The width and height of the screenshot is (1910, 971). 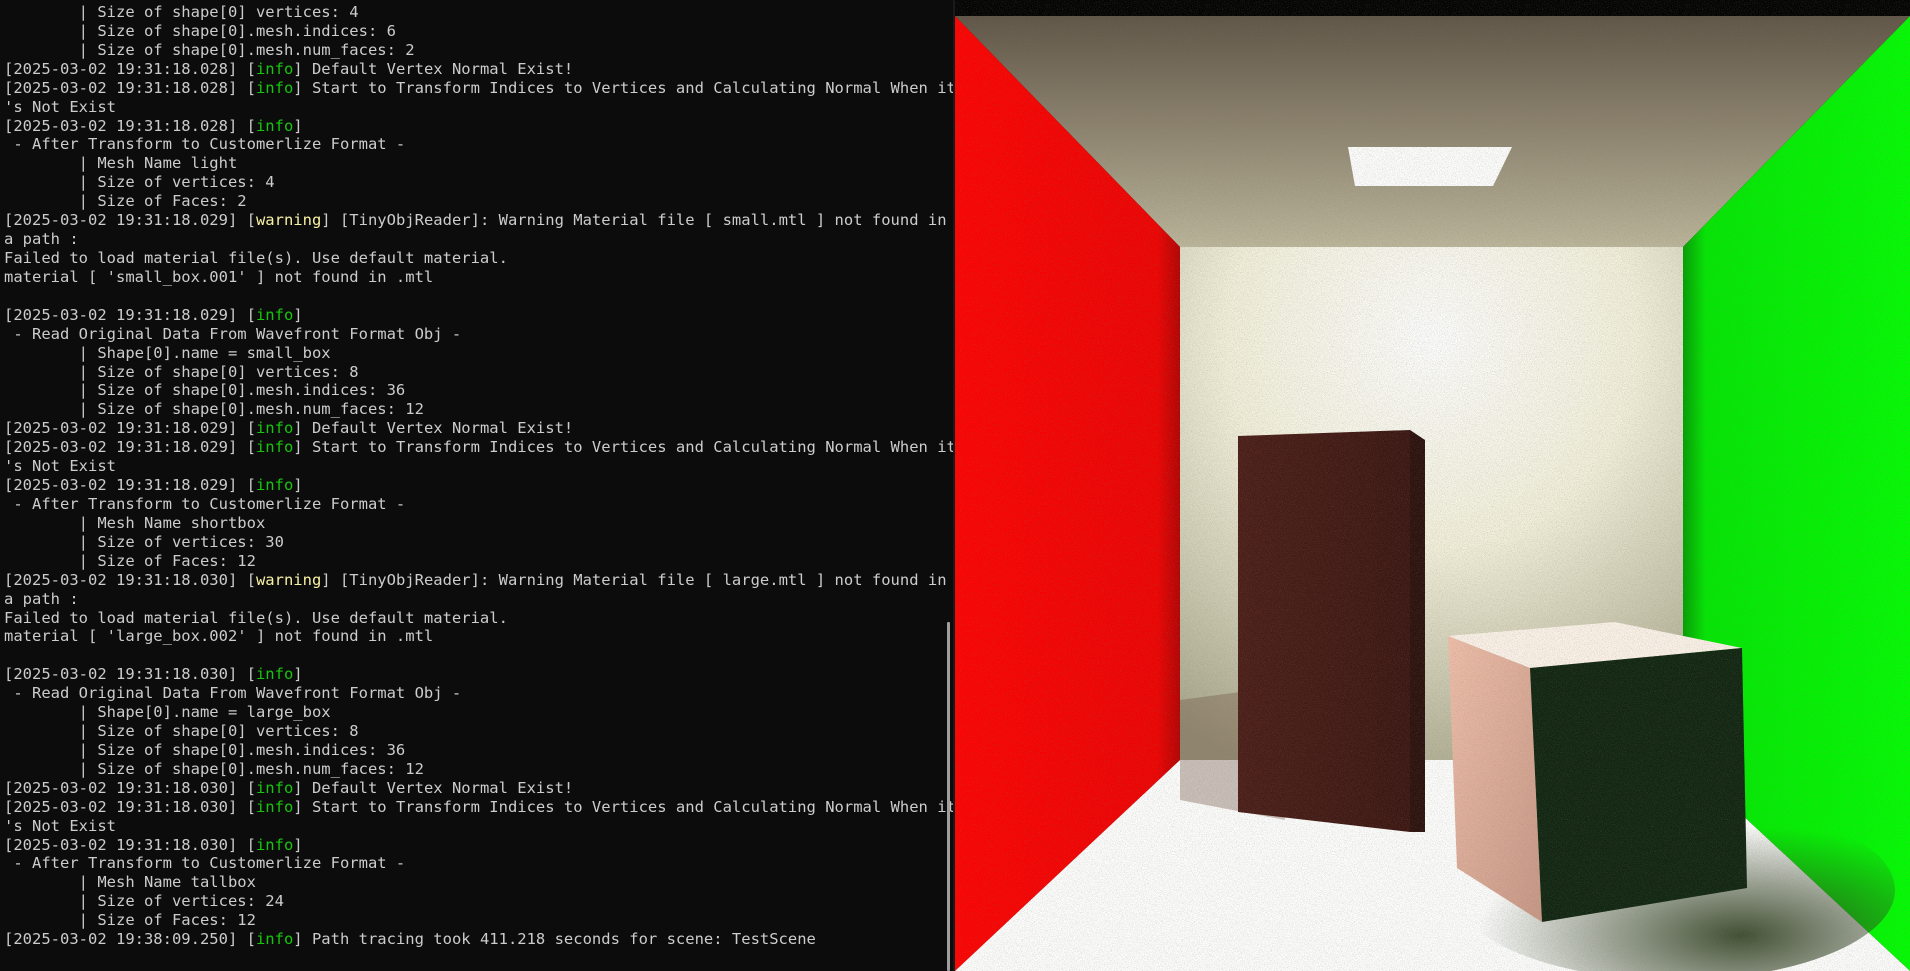 I want to click on log-text: | Size of shape[0].mesh.indices: 6, so click(x=237, y=30).